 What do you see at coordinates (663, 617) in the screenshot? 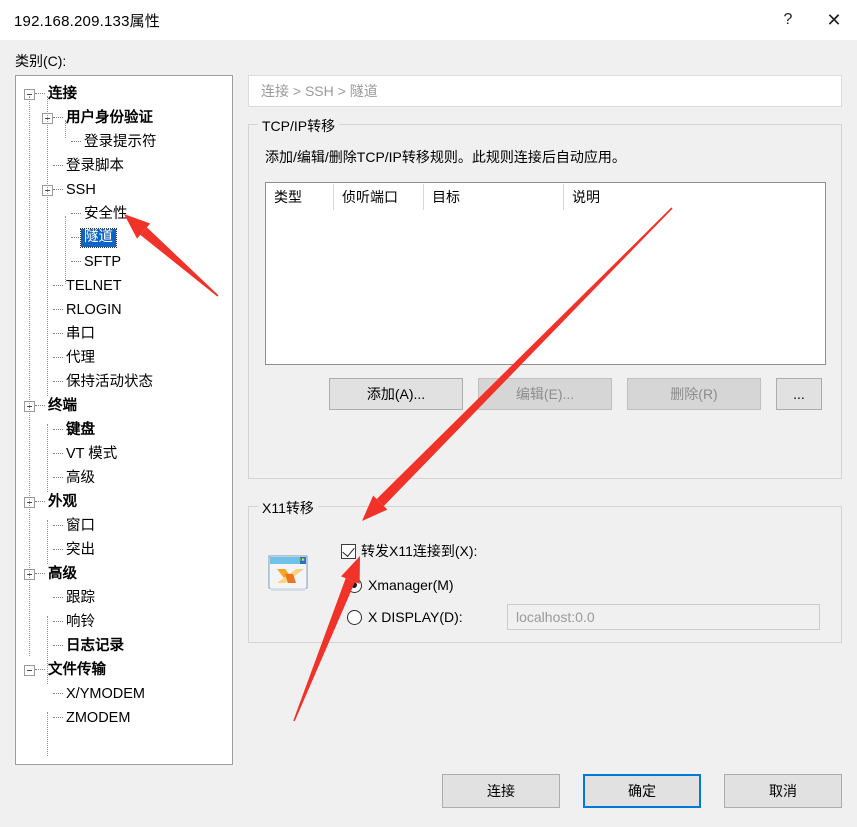
I see `xdisplay-input: localhost:0.0` at bounding box center [663, 617].